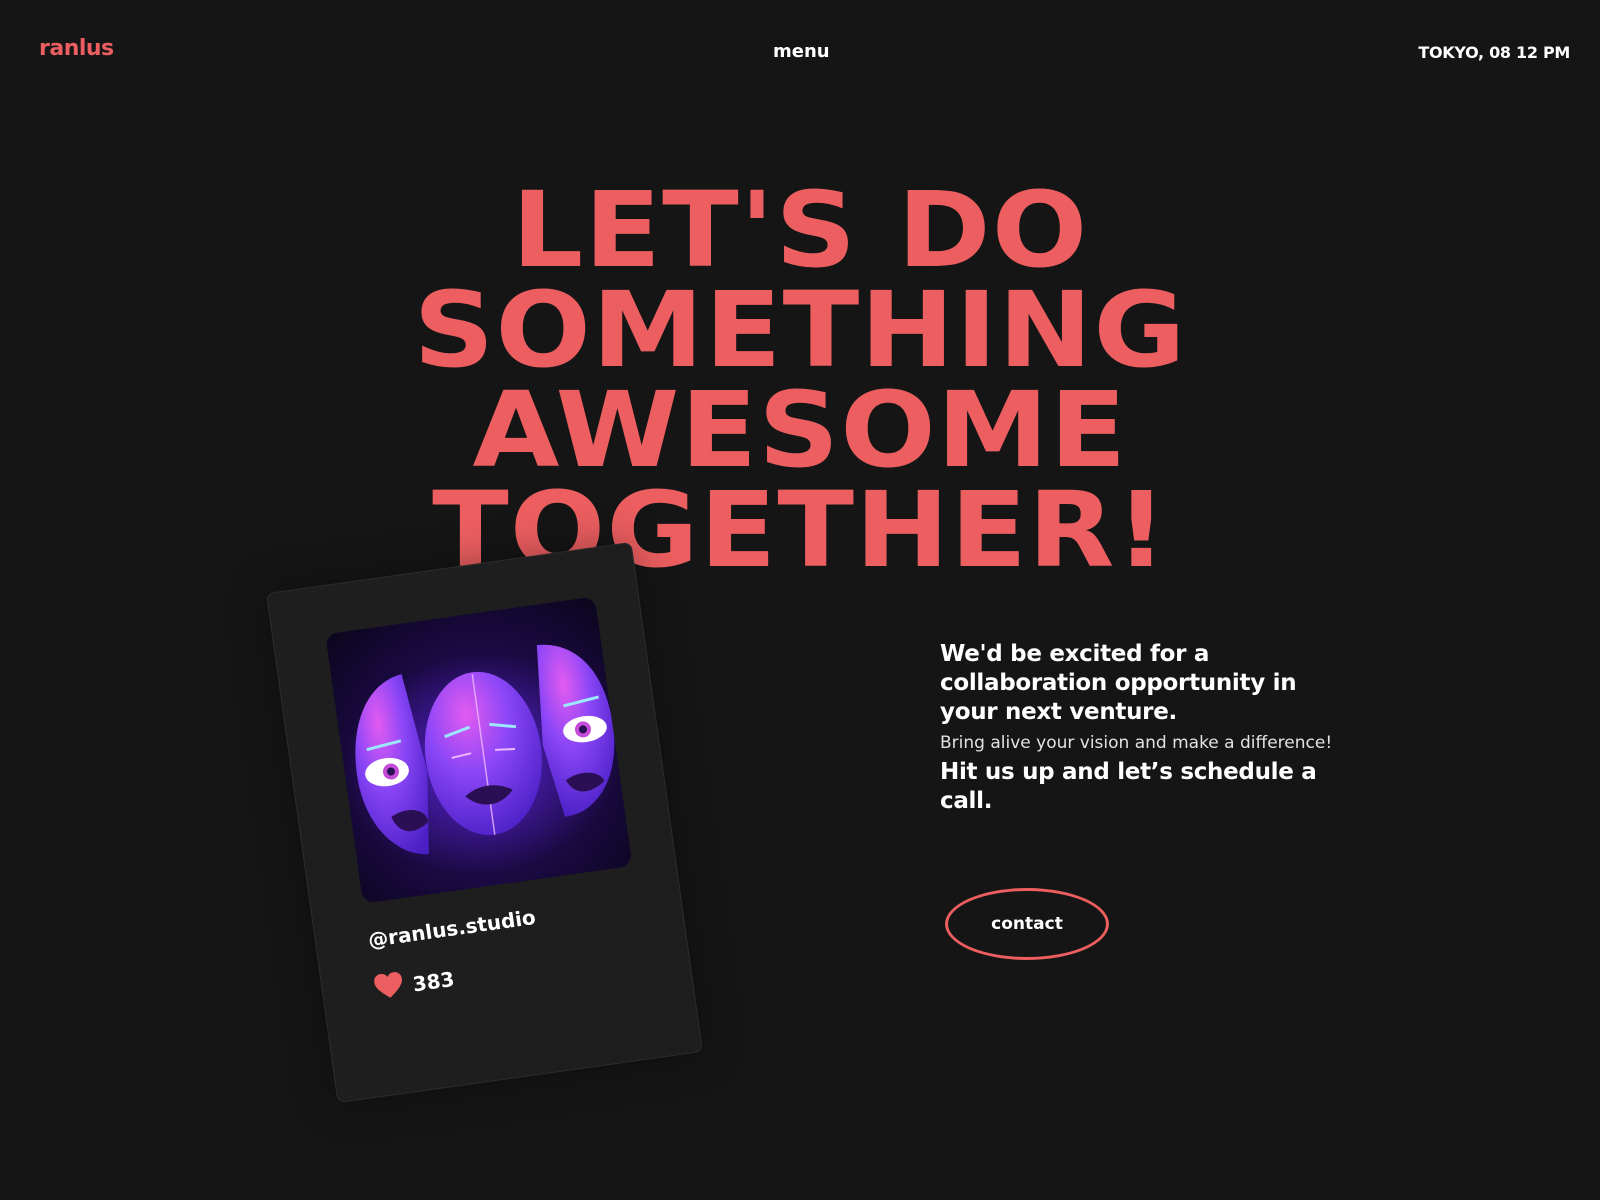 The width and height of the screenshot is (1600, 1200). I want to click on pitch-cta: Hit us up and let’s schedule a call., so click(1128, 786).